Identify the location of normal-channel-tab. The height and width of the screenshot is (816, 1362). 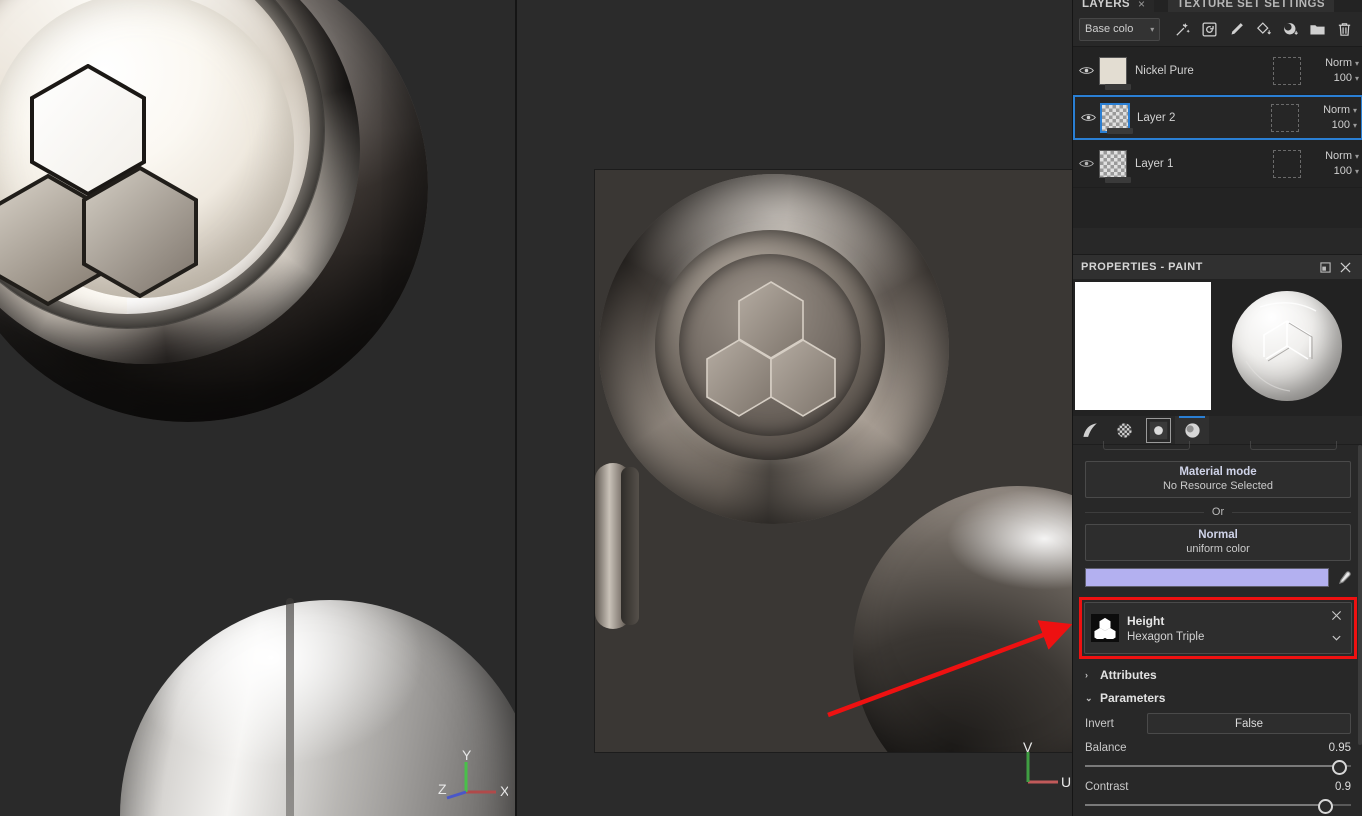
(1158, 430).